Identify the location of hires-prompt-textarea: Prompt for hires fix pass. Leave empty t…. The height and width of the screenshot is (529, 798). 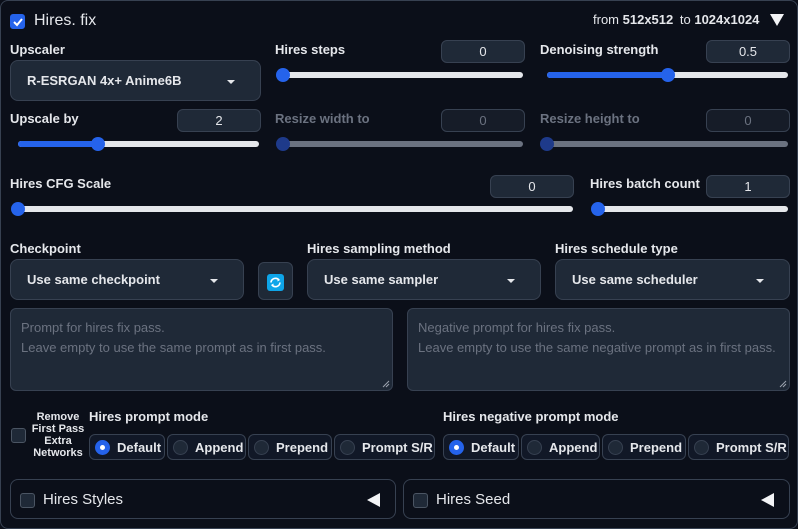
(201, 349).